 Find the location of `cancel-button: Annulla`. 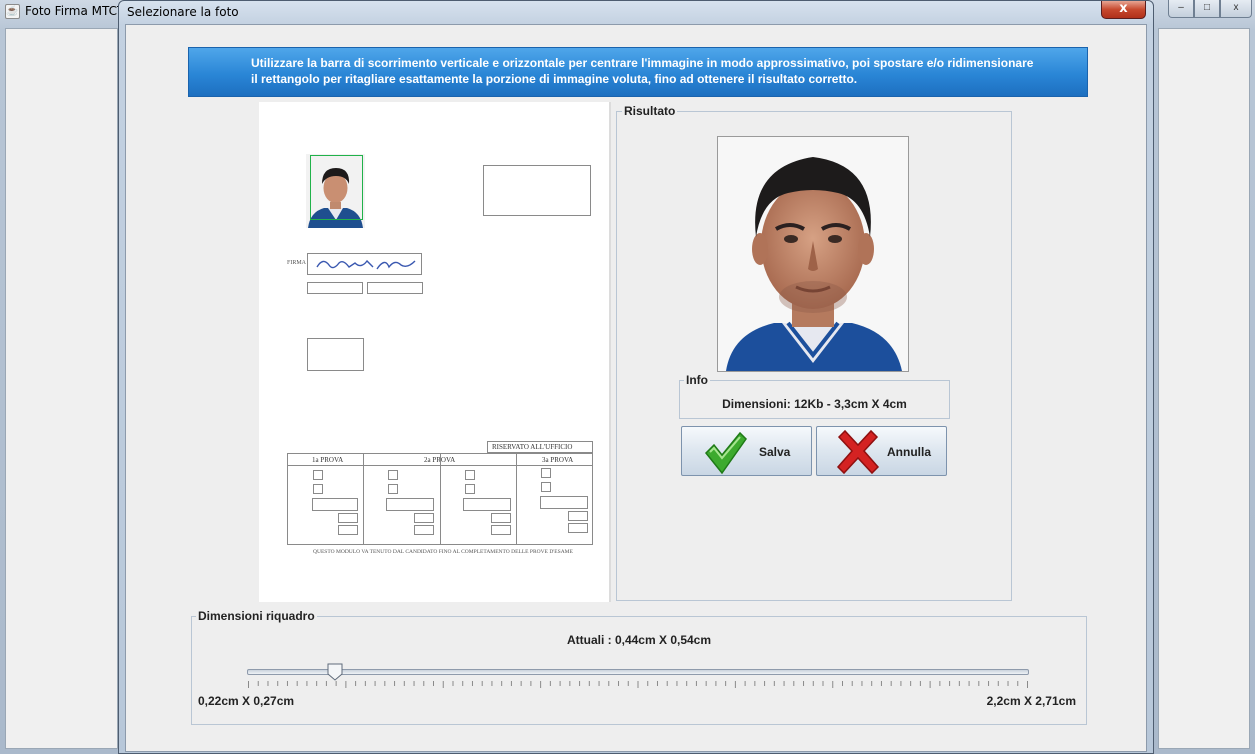

cancel-button: Annulla is located at coordinates (881, 451).